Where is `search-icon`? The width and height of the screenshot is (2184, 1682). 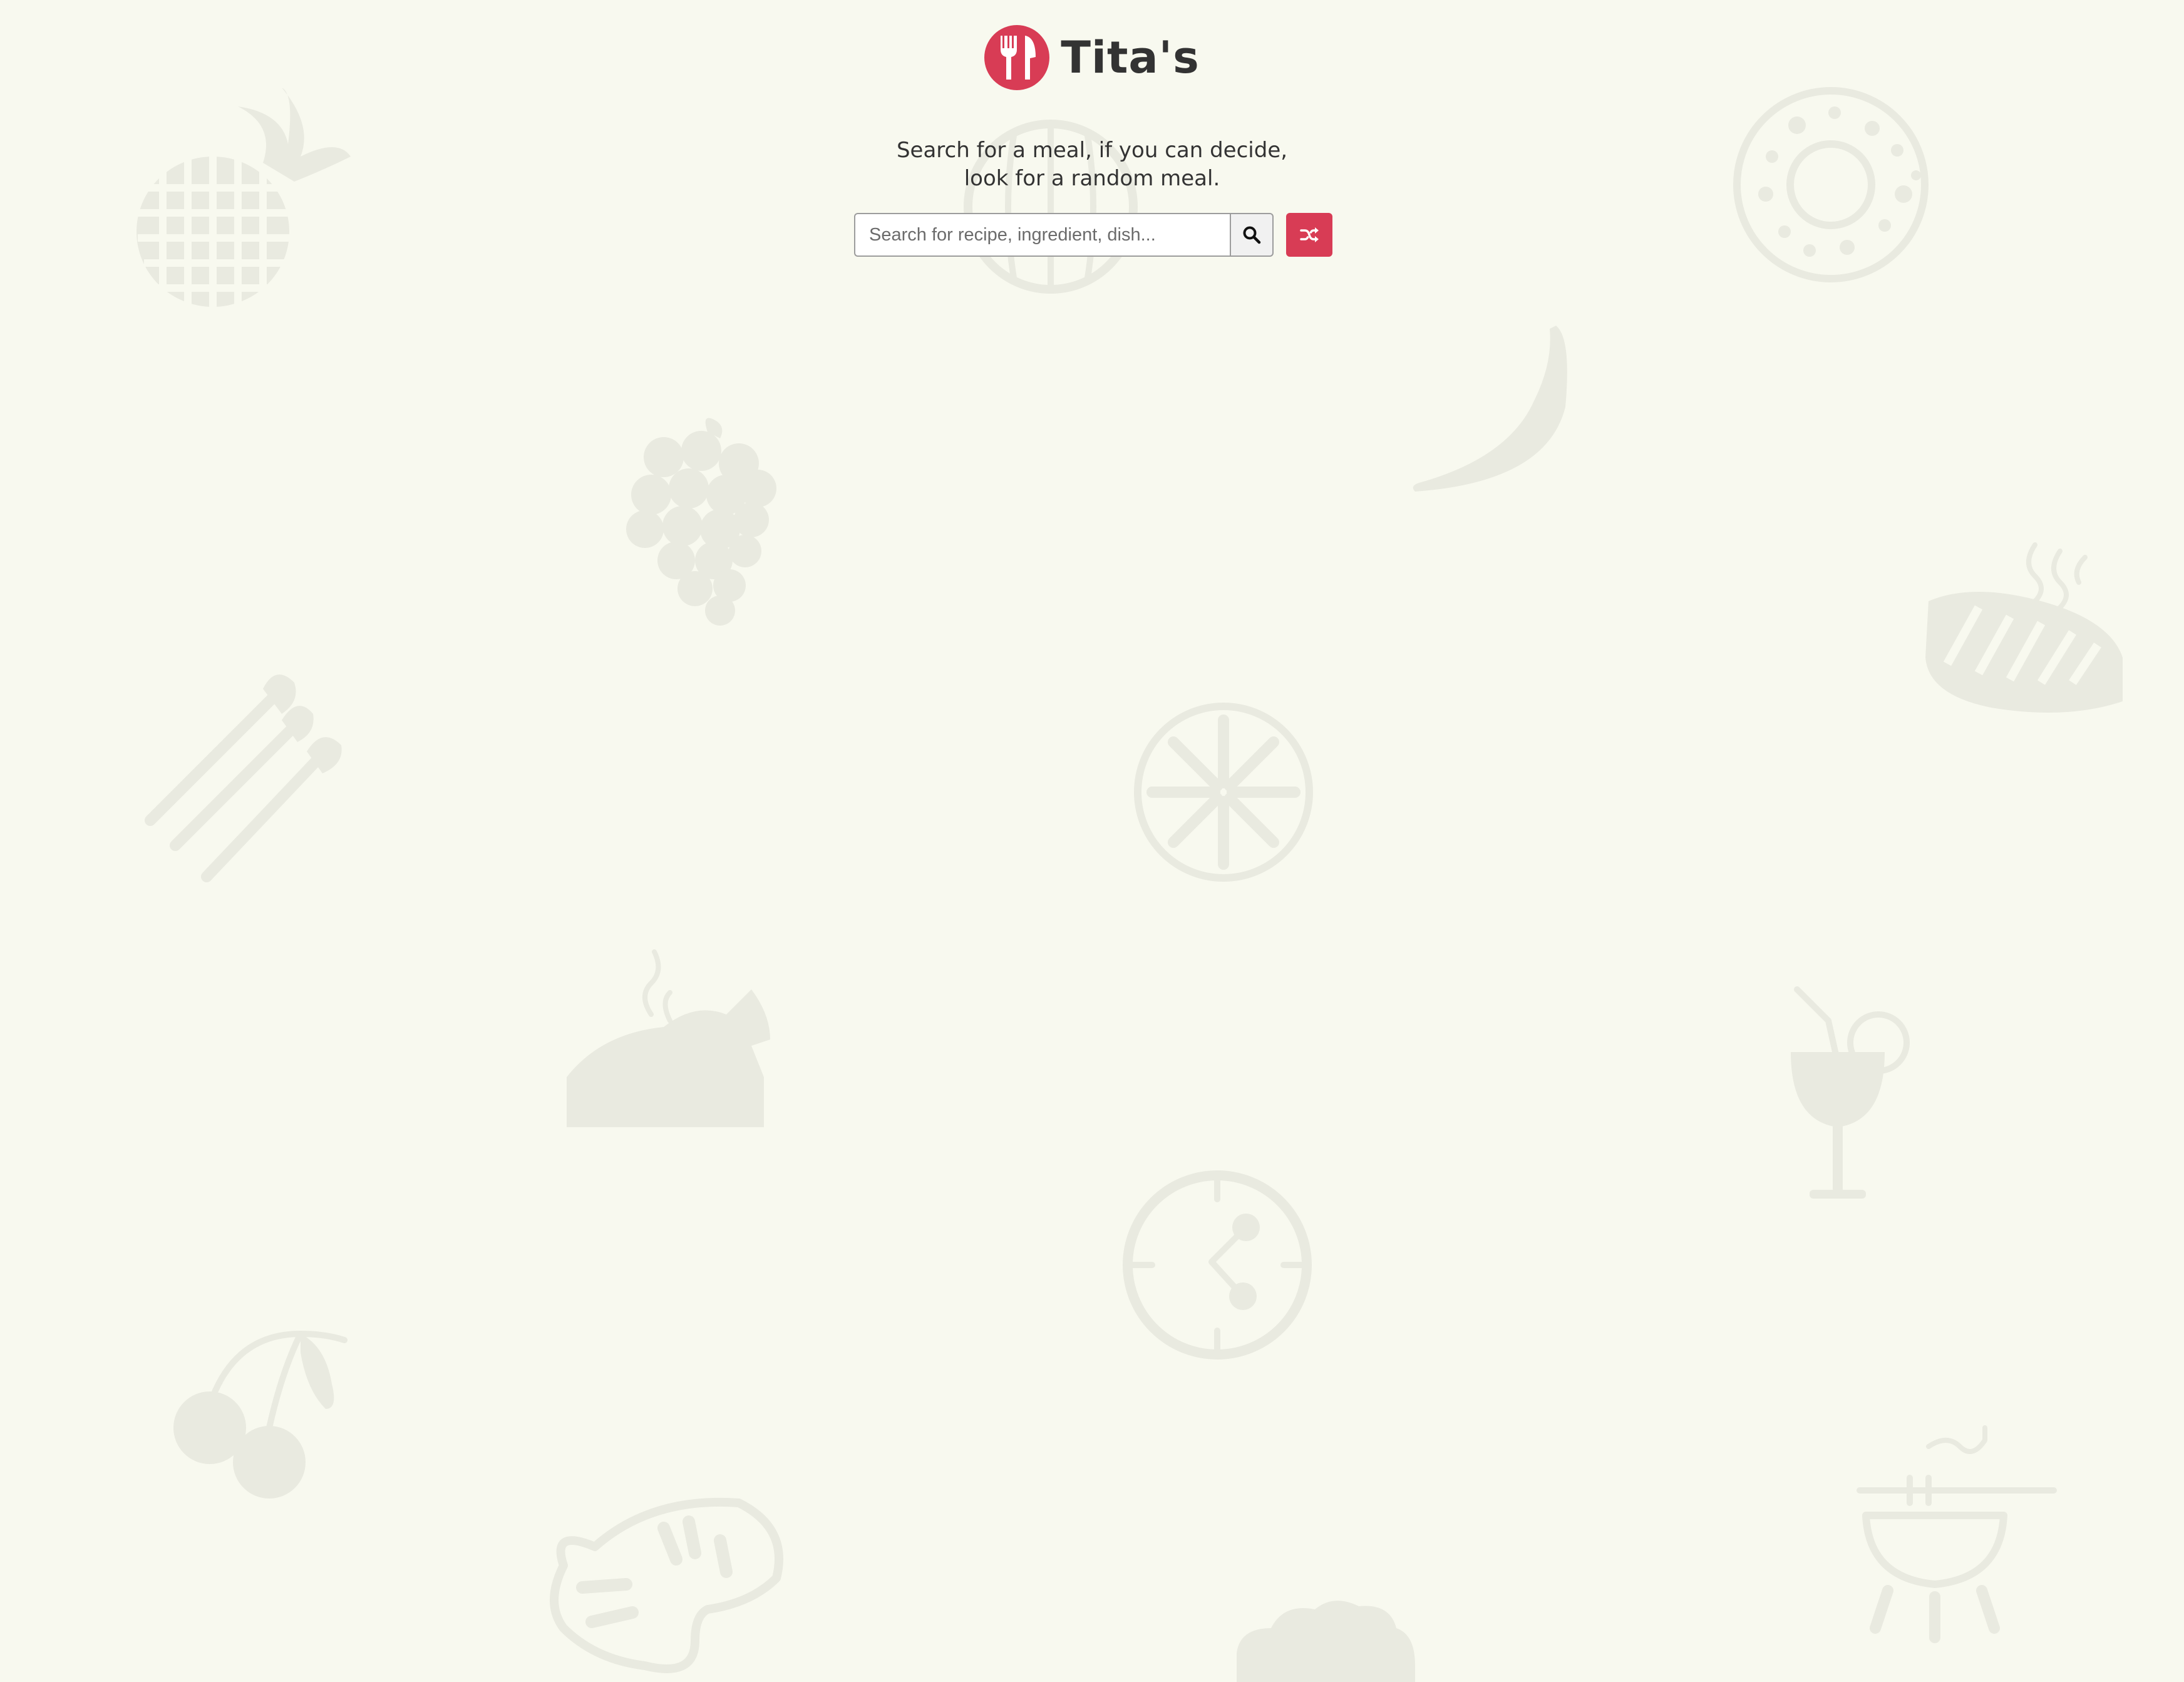
search-icon is located at coordinates (1252, 235).